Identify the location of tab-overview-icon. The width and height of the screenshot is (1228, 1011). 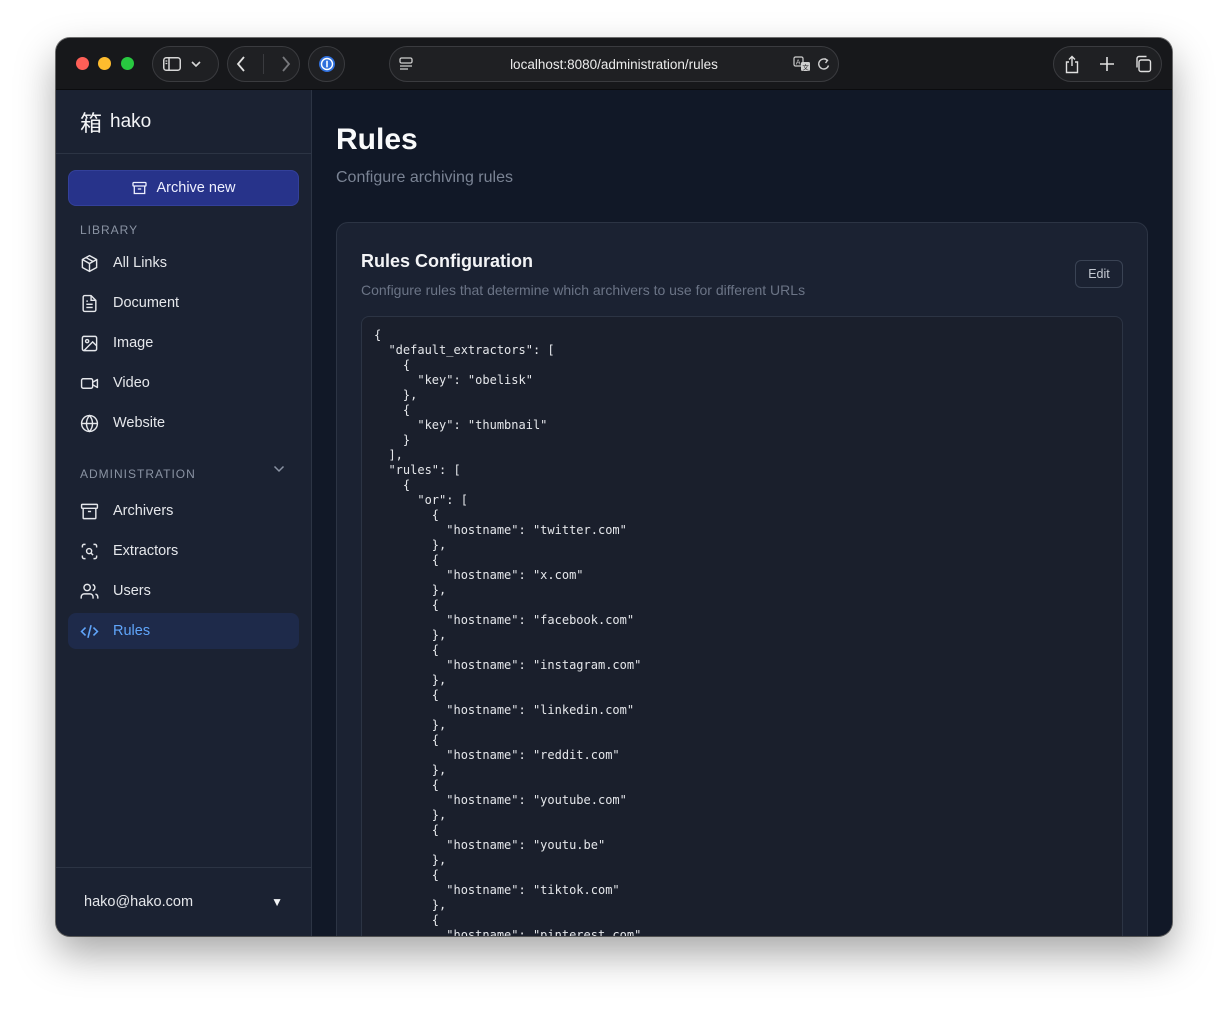
(1143, 64).